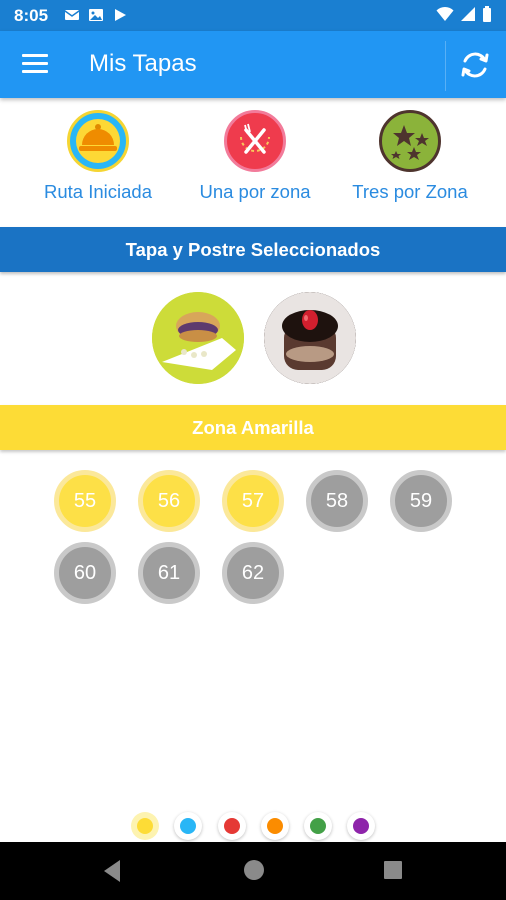 The width and height of the screenshot is (506, 900). I want to click on app-bar: Mis Tapas, so click(253, 64).